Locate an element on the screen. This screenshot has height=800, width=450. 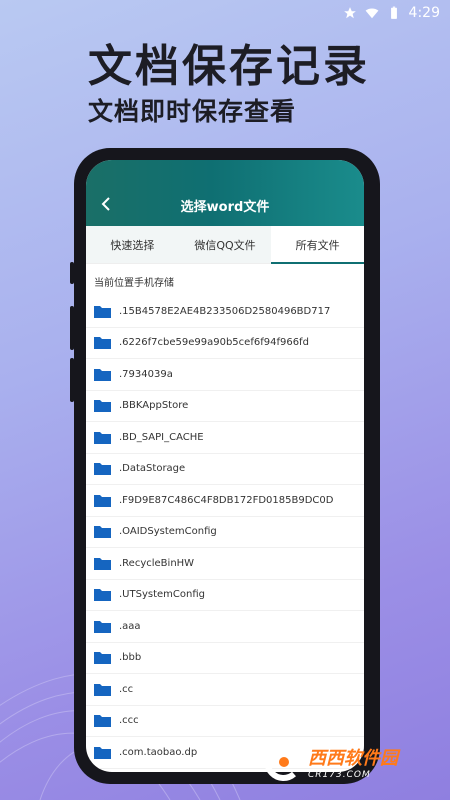
file-name: .UTSystemConfig is located at coordinates (162, 595).